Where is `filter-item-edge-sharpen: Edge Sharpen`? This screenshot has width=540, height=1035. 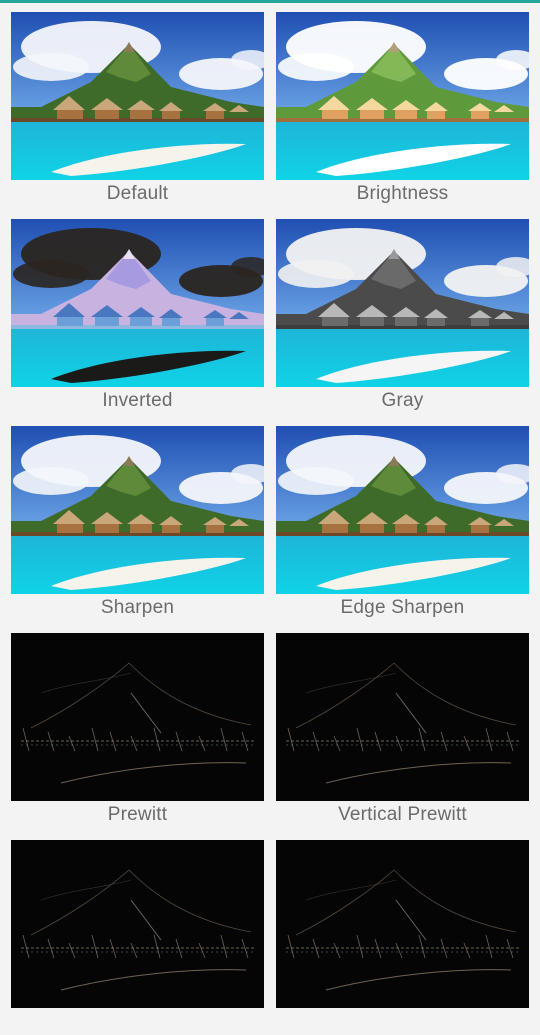
filter-item-edge-sharpen: Edge Sharpen is located at coordinates (402, 523).